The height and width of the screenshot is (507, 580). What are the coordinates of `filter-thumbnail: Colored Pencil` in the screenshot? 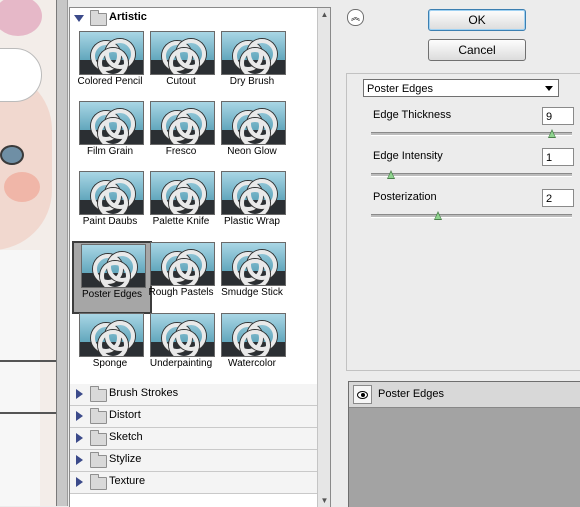 It's located at (110, 64).